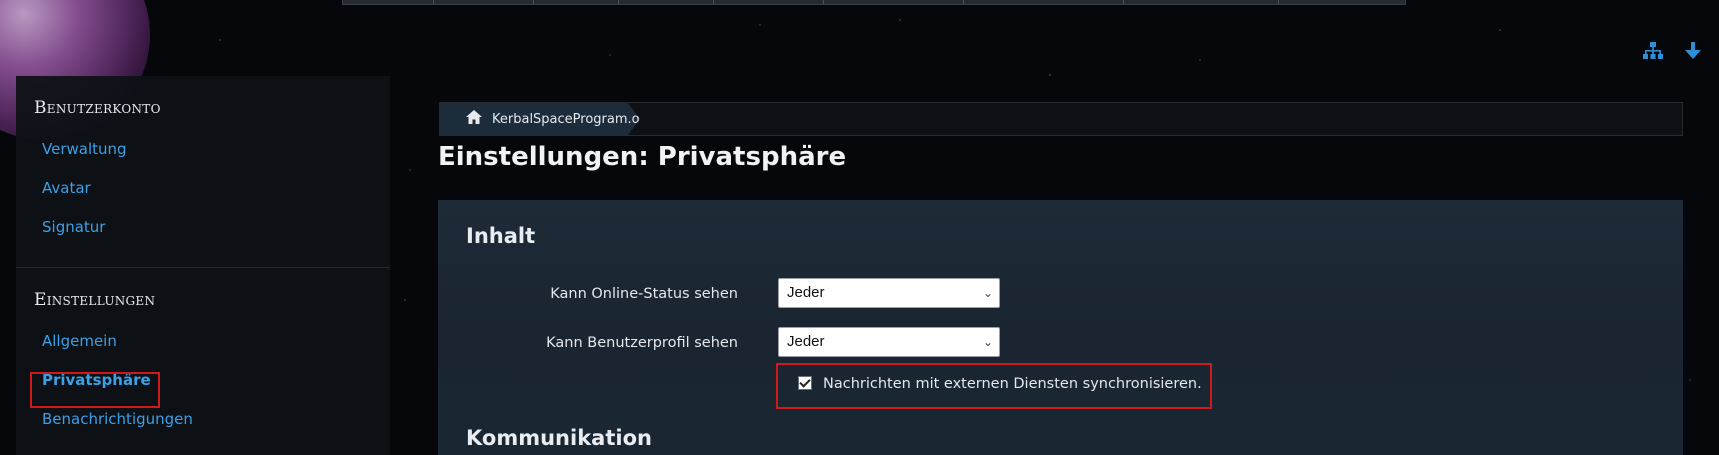 This screenshot has width=1719, height=455. I want to click on arrow-down-icon, so click(1693, 53).